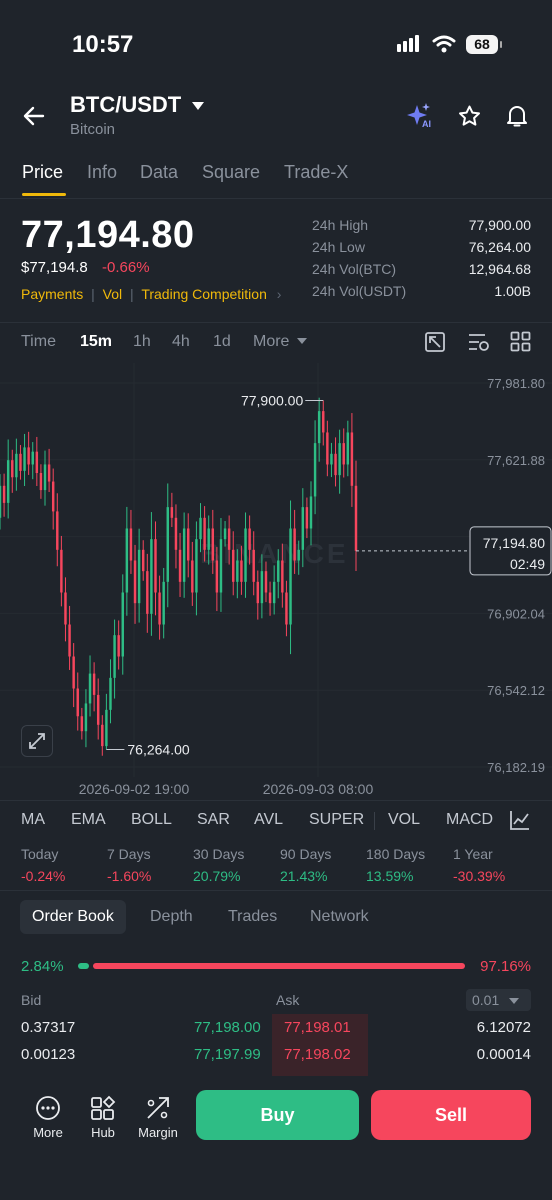 The image size is (552, 1200). Describe the element at coordinates (231, 172) in the screenshot. I see `tab-square: Square` at that location.